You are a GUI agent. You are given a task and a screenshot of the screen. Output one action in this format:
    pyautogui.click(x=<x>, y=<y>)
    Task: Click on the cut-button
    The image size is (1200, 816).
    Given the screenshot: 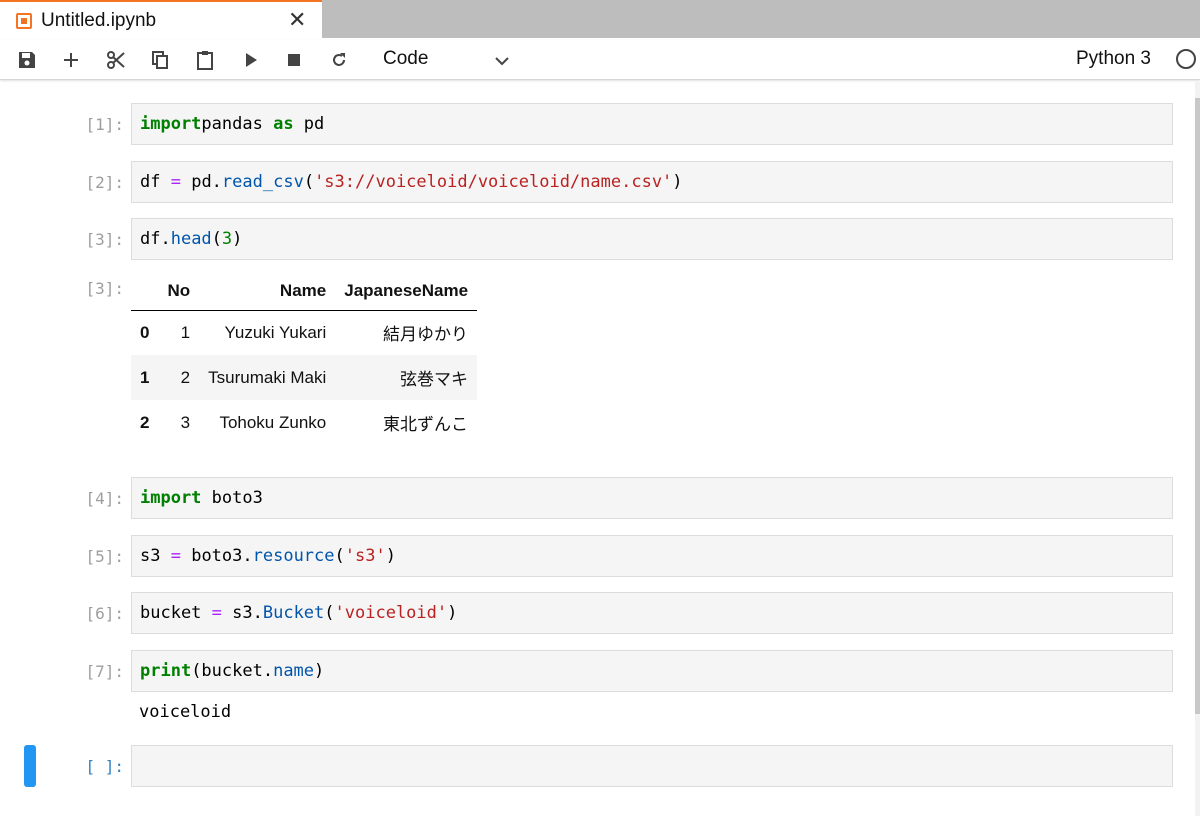 What is the action you would take?
    pyautogui.click(x=116, y=60)
    